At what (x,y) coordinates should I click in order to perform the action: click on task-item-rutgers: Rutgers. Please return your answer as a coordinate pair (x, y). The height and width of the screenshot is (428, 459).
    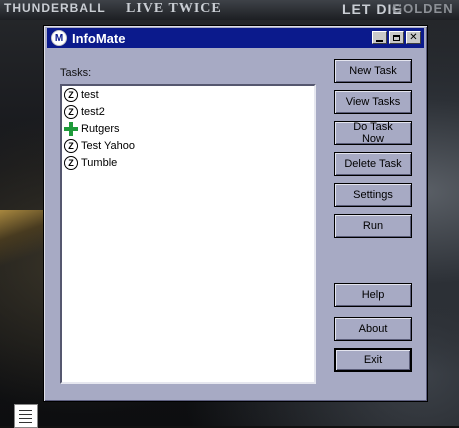
    Looking at the image, I should click on (188, 128).